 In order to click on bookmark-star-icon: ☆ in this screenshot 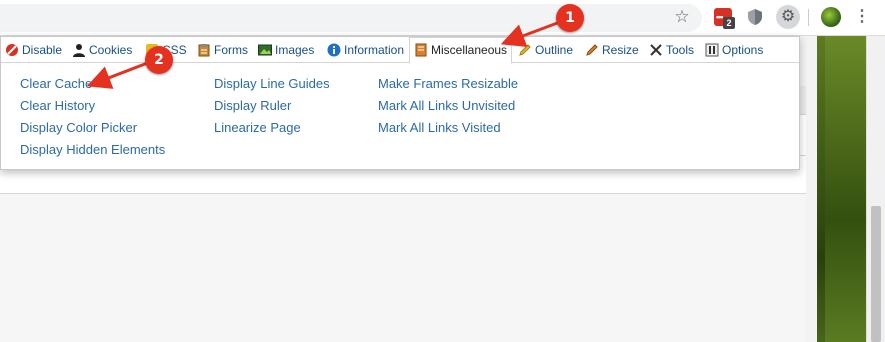, I will do `click(682, 17)`.